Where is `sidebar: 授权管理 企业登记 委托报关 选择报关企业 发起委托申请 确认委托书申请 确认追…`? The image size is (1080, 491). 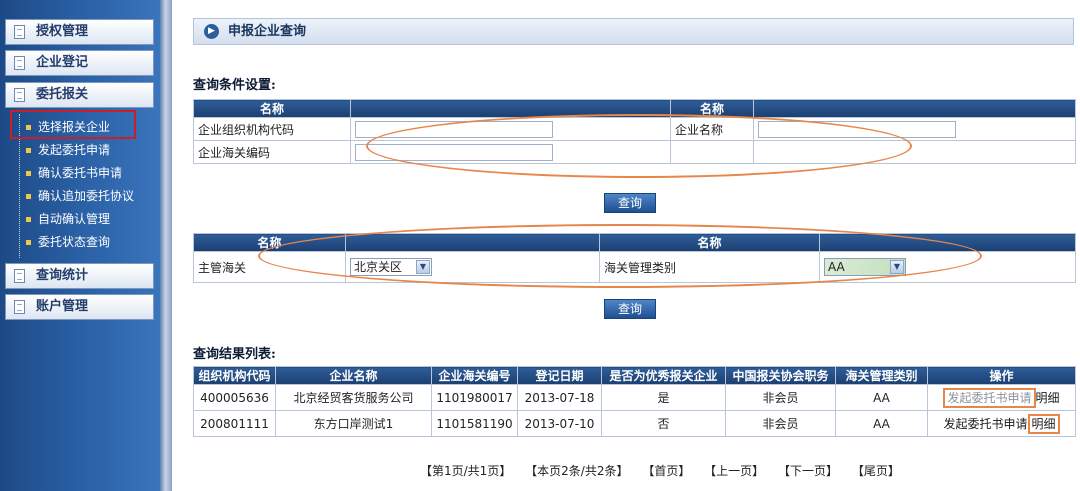 sidebar: 授权管理 企业登记 委托报关 选择报关企业 发起委托申请 确认委托书申请 确认追… is located at coordinates (80, 245).